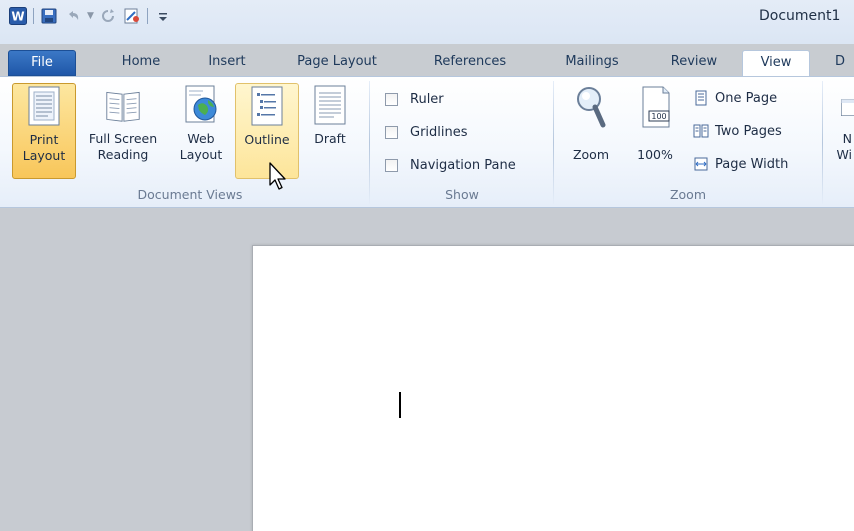 Image resolution: width=854 pixels, height=531 pixels. Describe the element at coordinates (163, 16) in the screenshot. I see `customize-qat-icon` at that location.